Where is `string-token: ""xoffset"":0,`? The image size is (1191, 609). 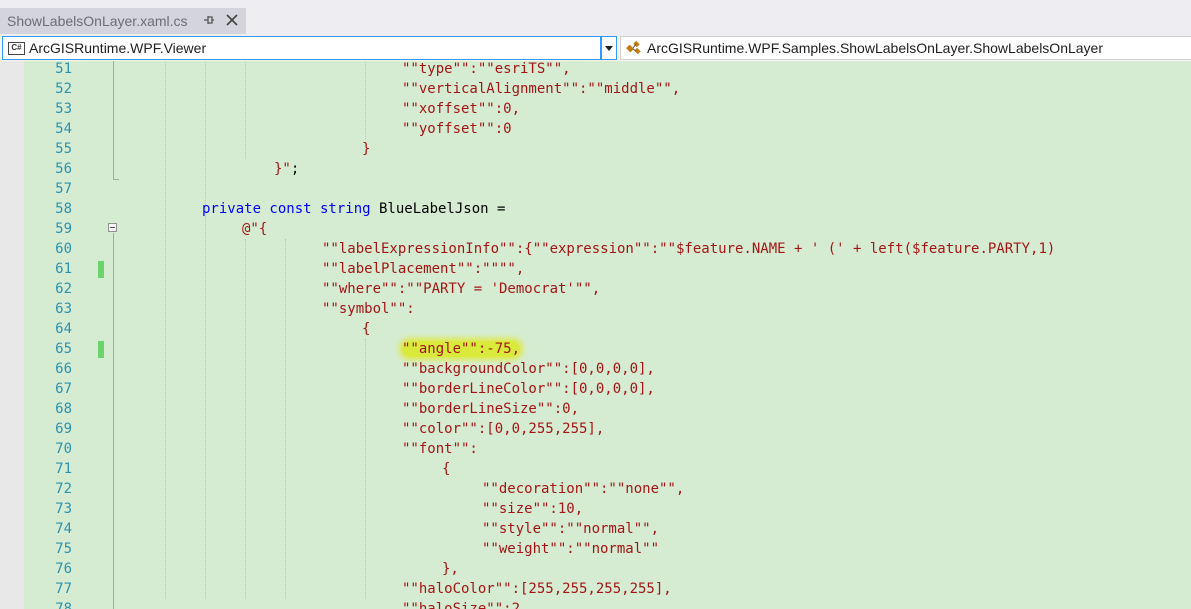 string-token: ""xoffset"":0, is located at coordinates (461, 109).